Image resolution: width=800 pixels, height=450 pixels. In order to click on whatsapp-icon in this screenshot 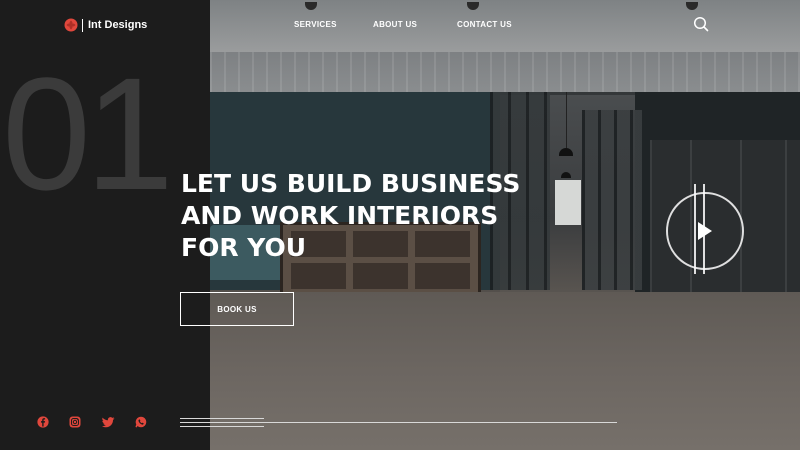, I will do `click(141, 422)`.